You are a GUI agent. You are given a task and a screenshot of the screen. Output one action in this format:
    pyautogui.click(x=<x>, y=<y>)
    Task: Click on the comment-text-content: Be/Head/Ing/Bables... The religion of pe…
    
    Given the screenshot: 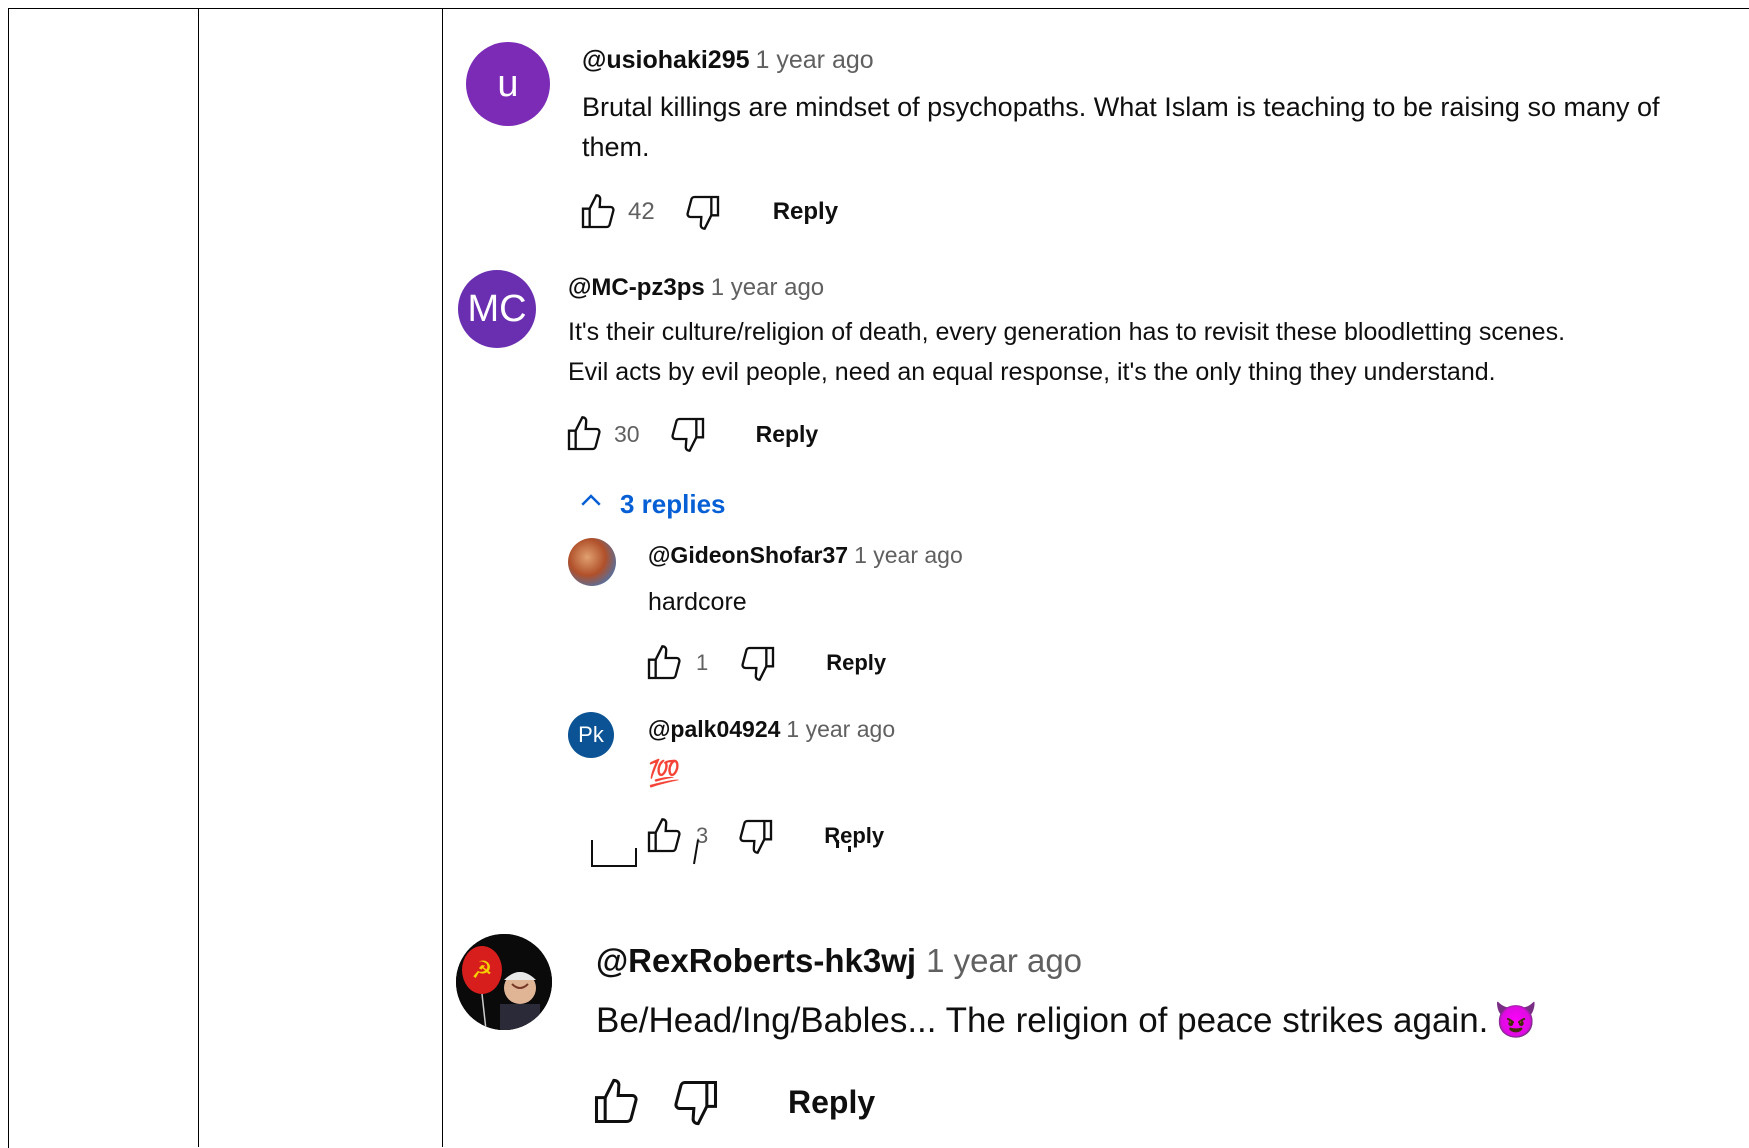 What is the action you would take?
    pyautogui.click(x=1042, y=1020)
    